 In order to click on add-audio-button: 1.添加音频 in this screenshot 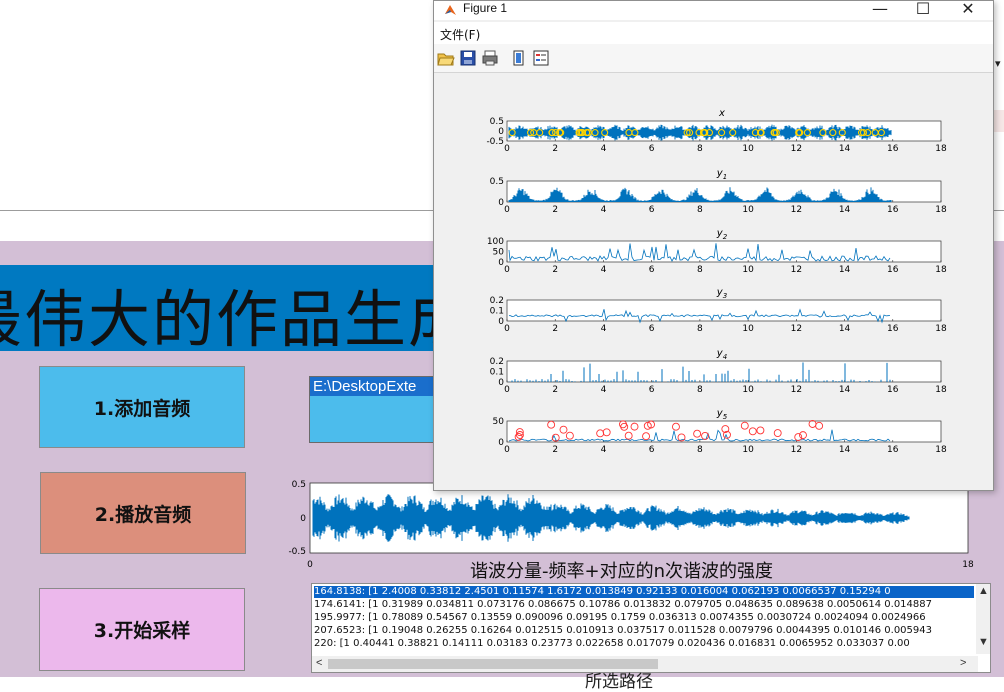, I will do `click(142, 407)`.